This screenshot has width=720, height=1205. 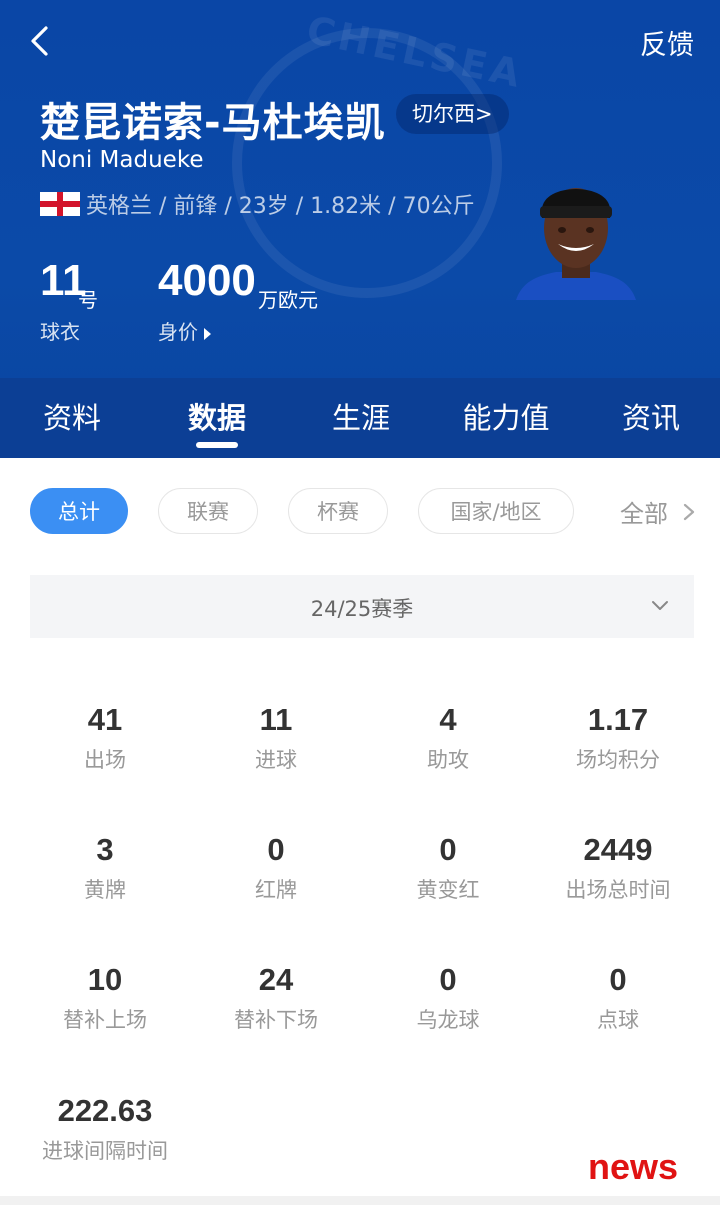 I want to click on stat-sub-out: 24 替补下场, so click(x=276, y=997).